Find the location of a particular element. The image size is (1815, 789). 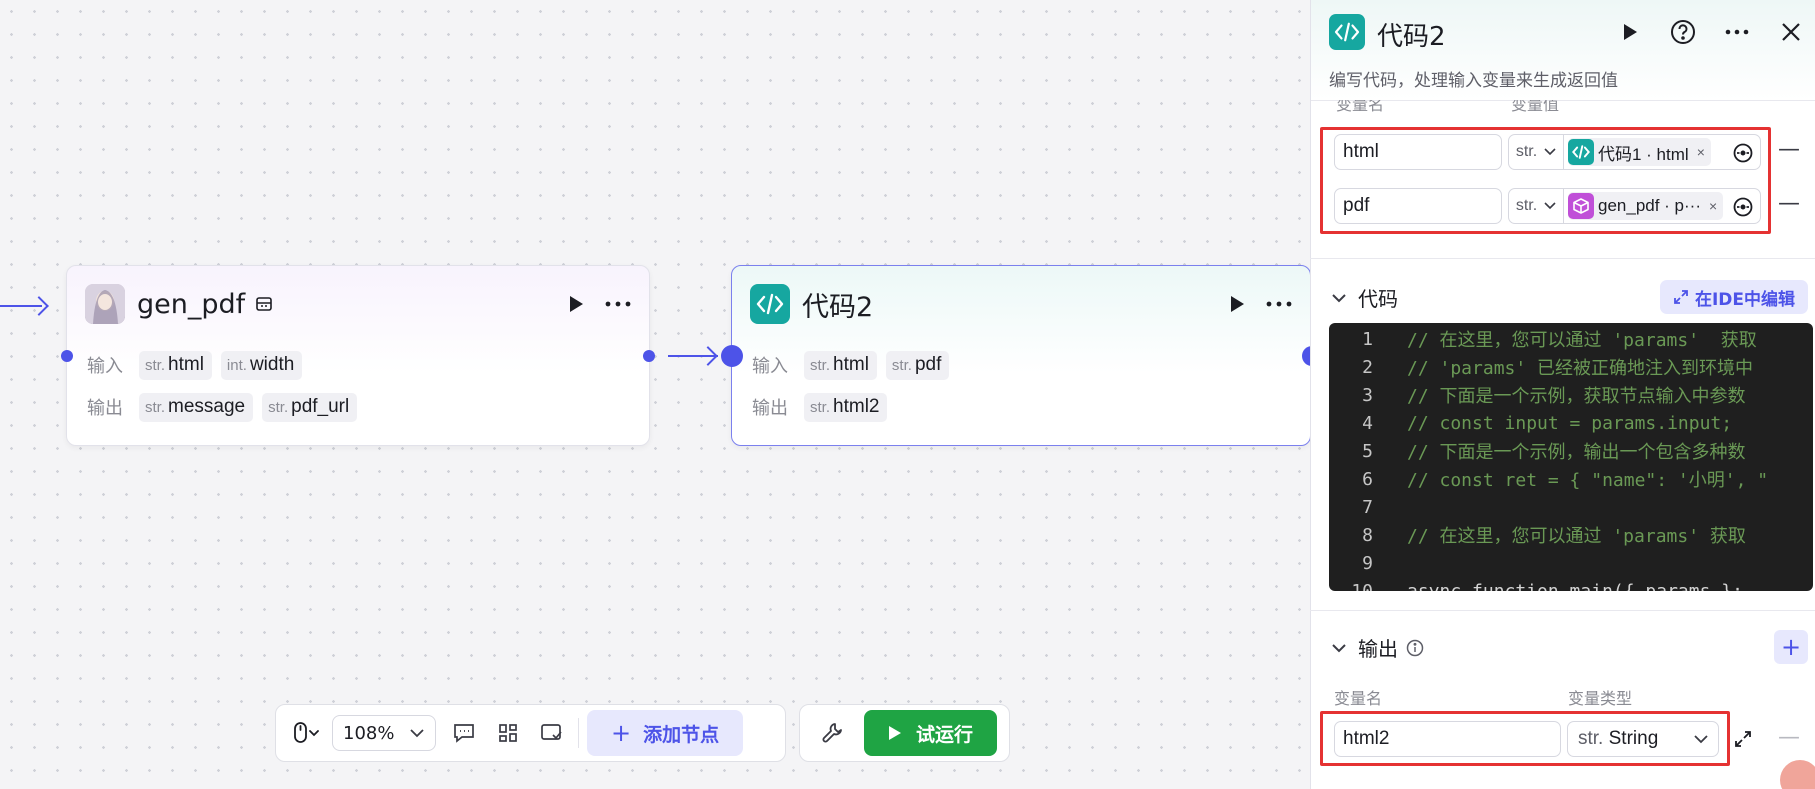

info-icon is located at coordinates (1415, 648).